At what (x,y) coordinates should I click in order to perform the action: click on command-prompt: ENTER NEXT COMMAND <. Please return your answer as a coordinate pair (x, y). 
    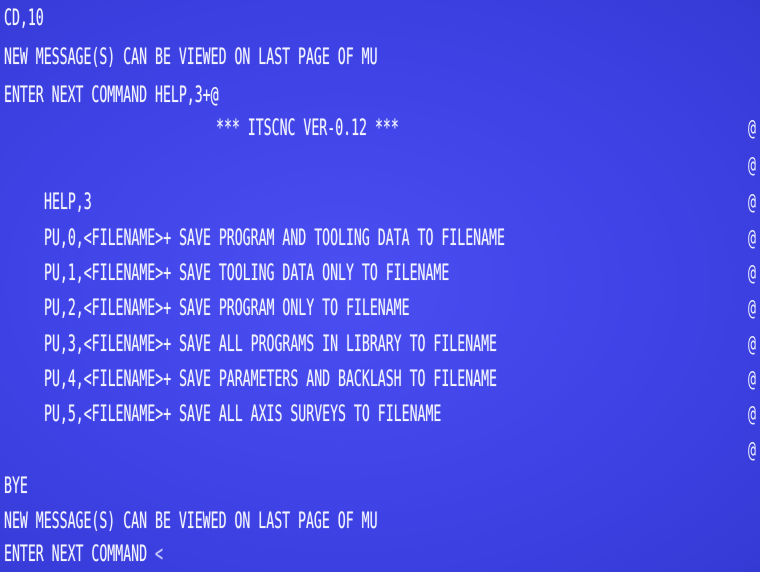
    Looking at the image, I should click on (83, 555).